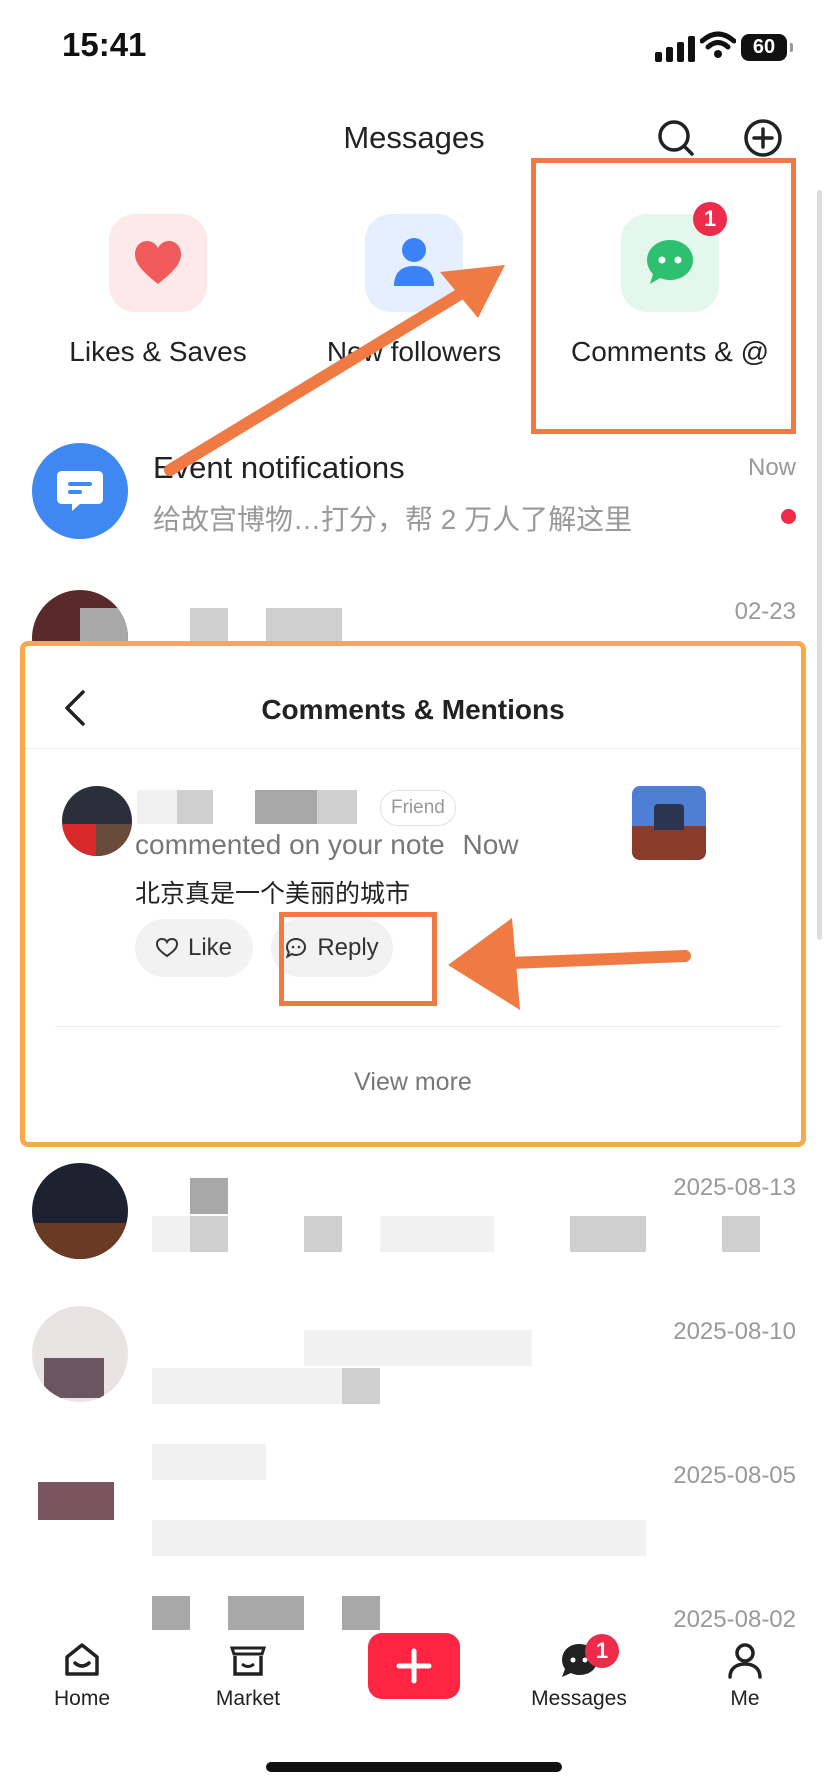 The width and height of the screenshot is (828, 1792). I want to click on highlight-box-comments, so click(663, 296).